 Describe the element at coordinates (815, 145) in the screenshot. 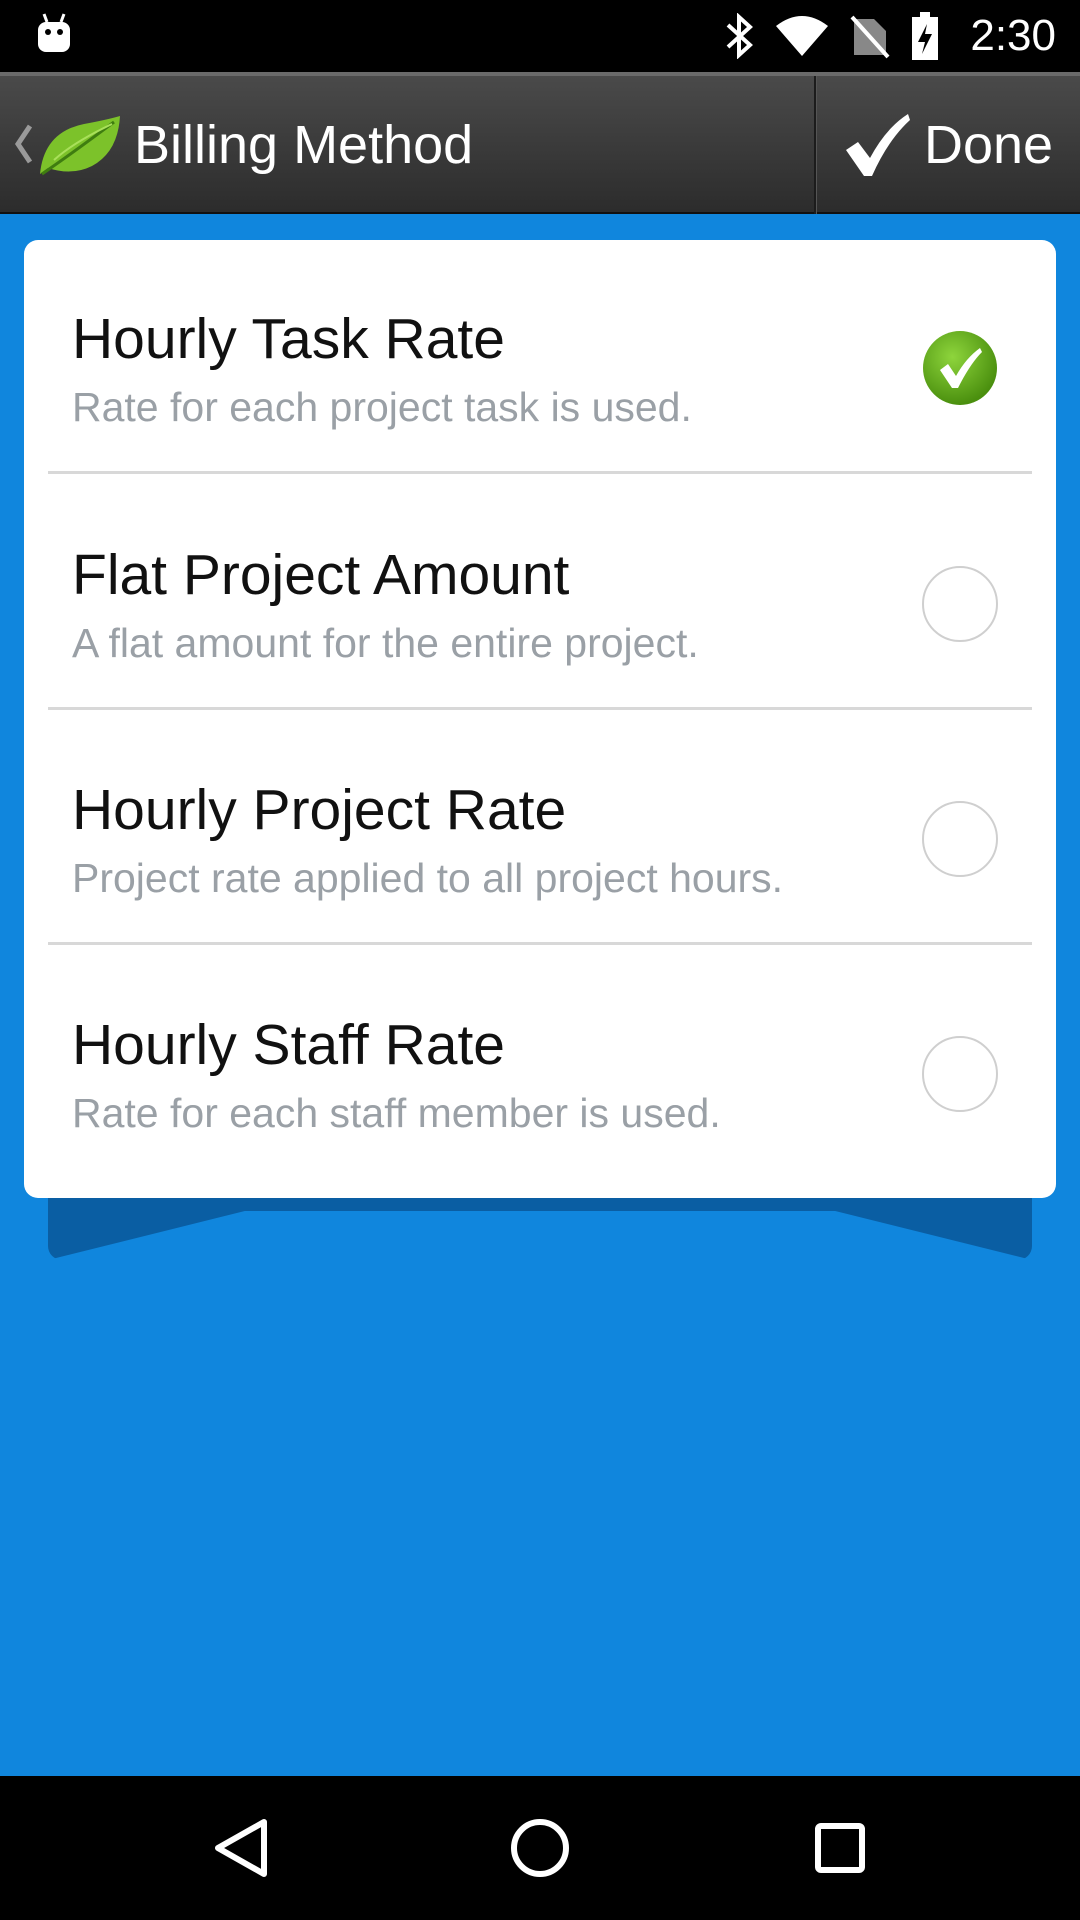

I see `action-divider` at that location.